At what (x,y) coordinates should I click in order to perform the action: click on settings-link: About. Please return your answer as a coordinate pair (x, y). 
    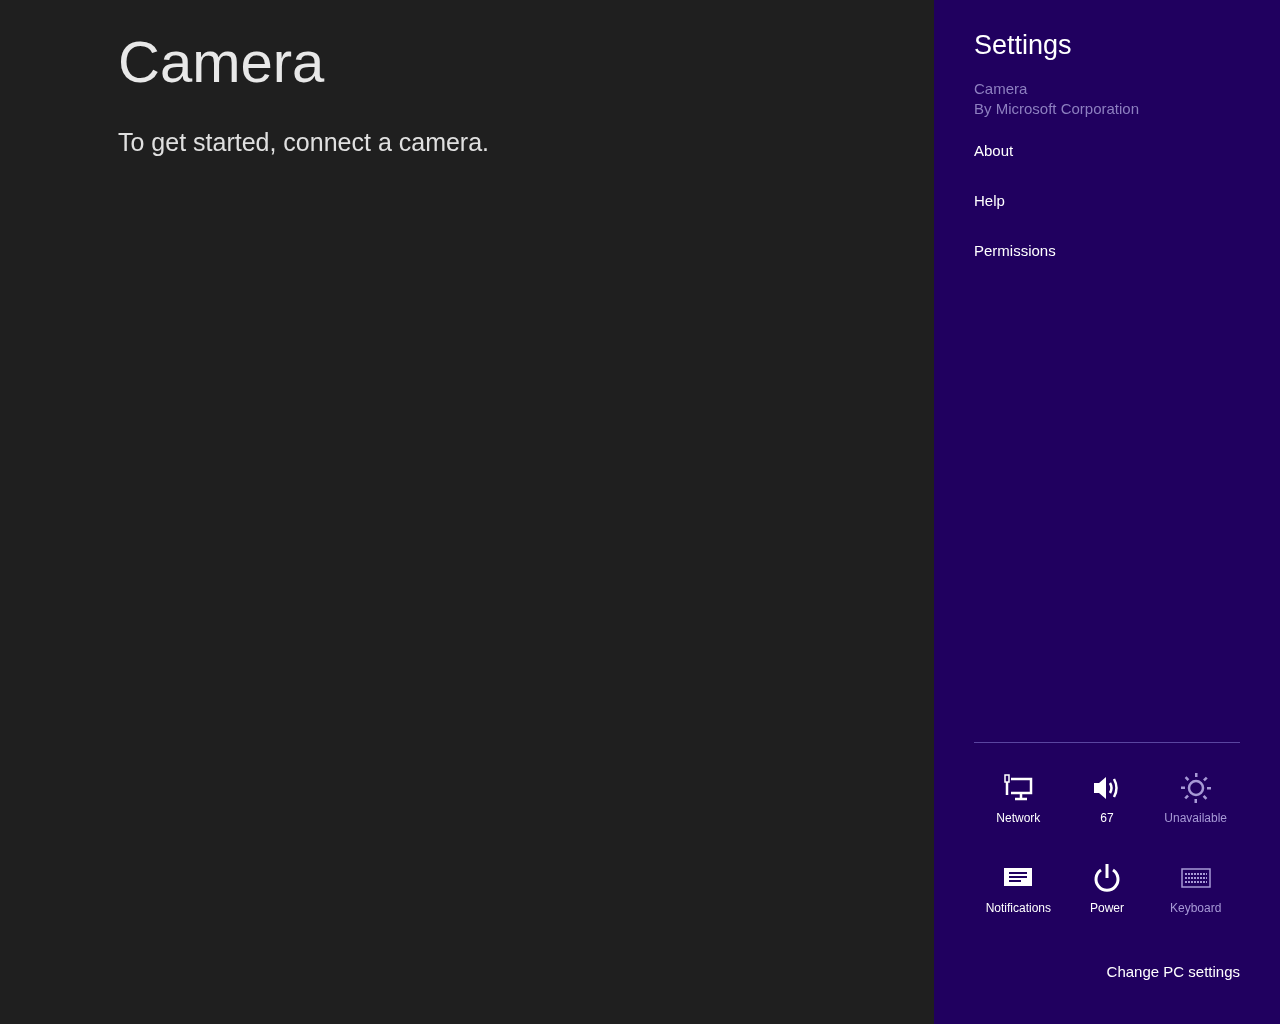
    Looking at the image, I should click on (994, 151).